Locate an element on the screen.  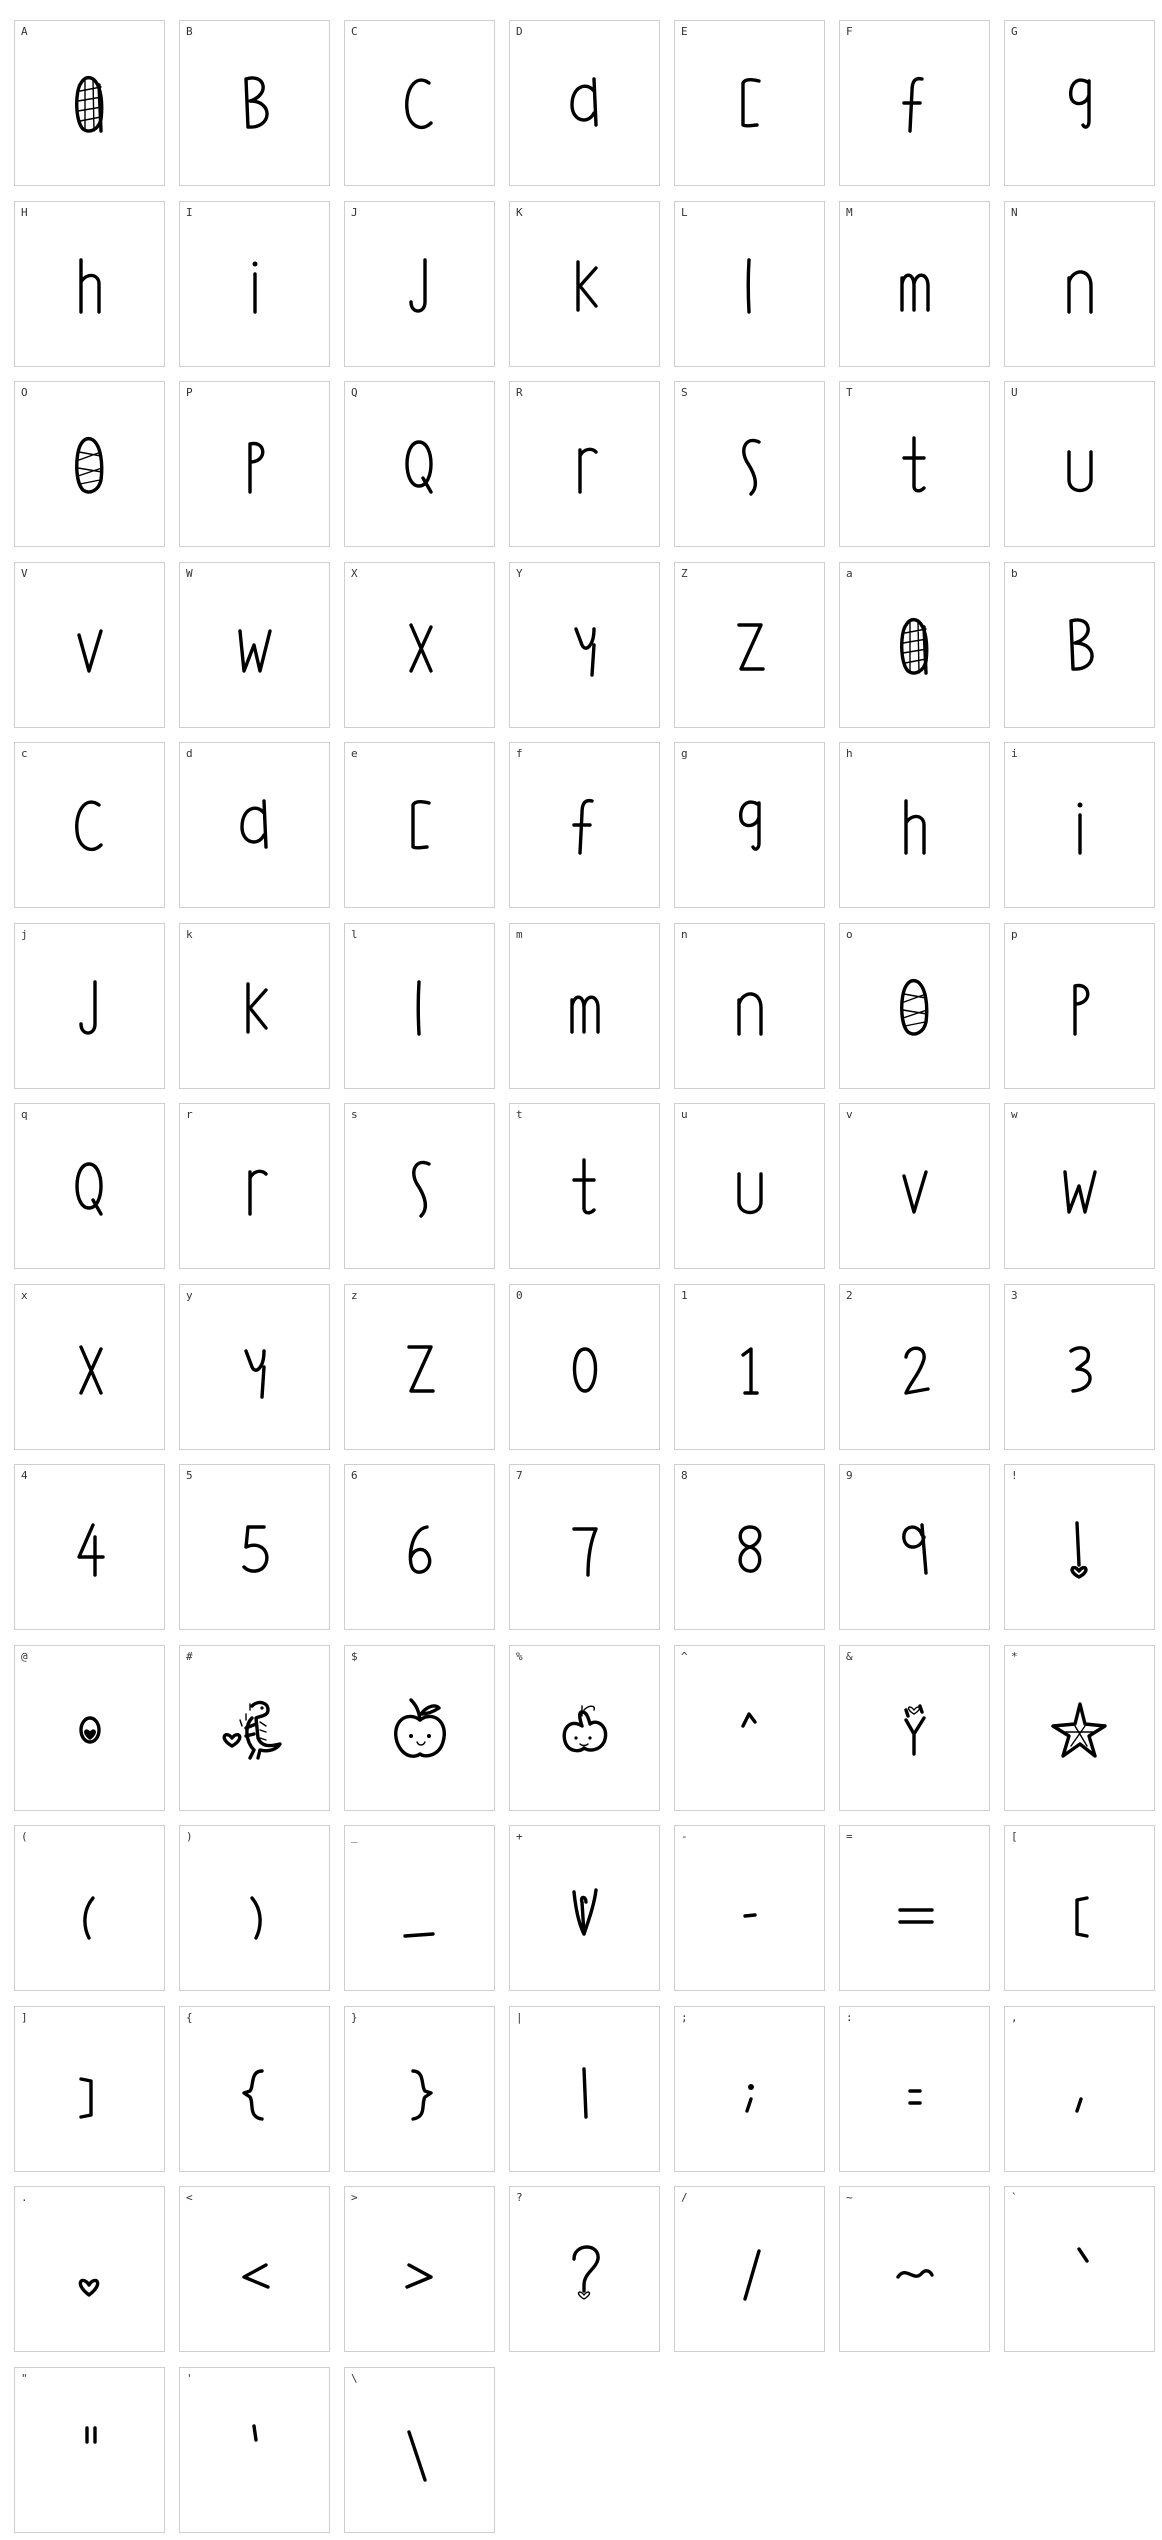
glyph-cell: u is located at coordinates (749, 1186).